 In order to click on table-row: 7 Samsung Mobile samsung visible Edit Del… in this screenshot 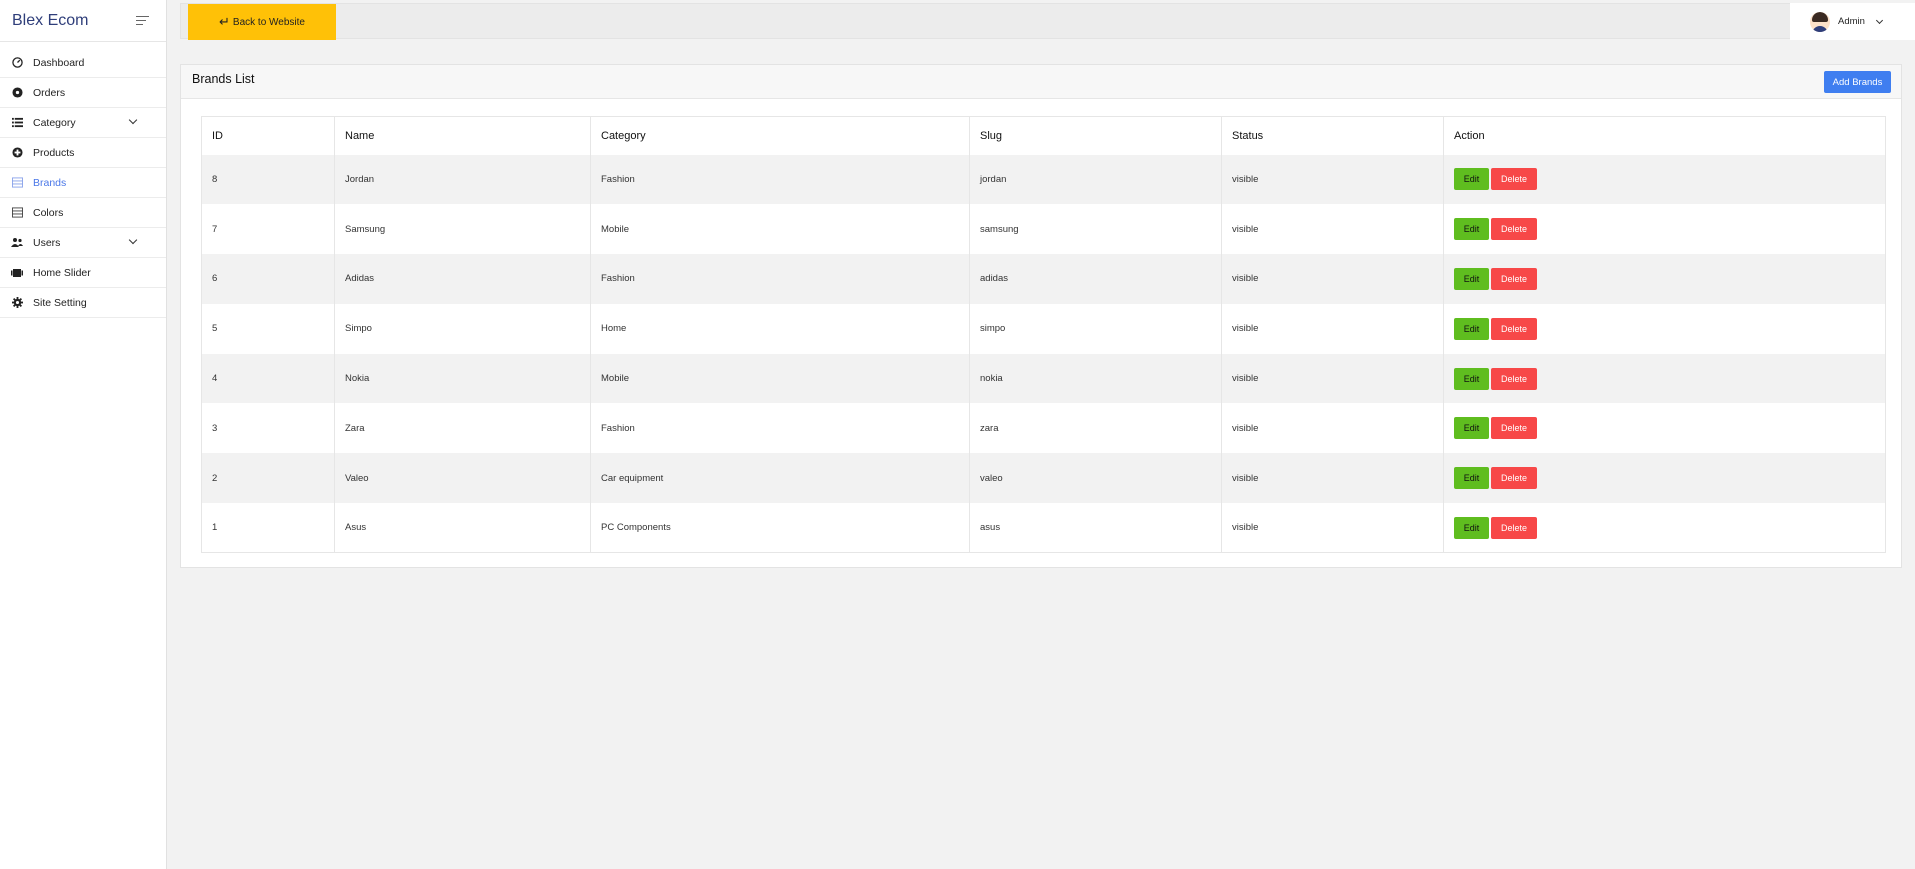, I will do `click(1043, 229)`.